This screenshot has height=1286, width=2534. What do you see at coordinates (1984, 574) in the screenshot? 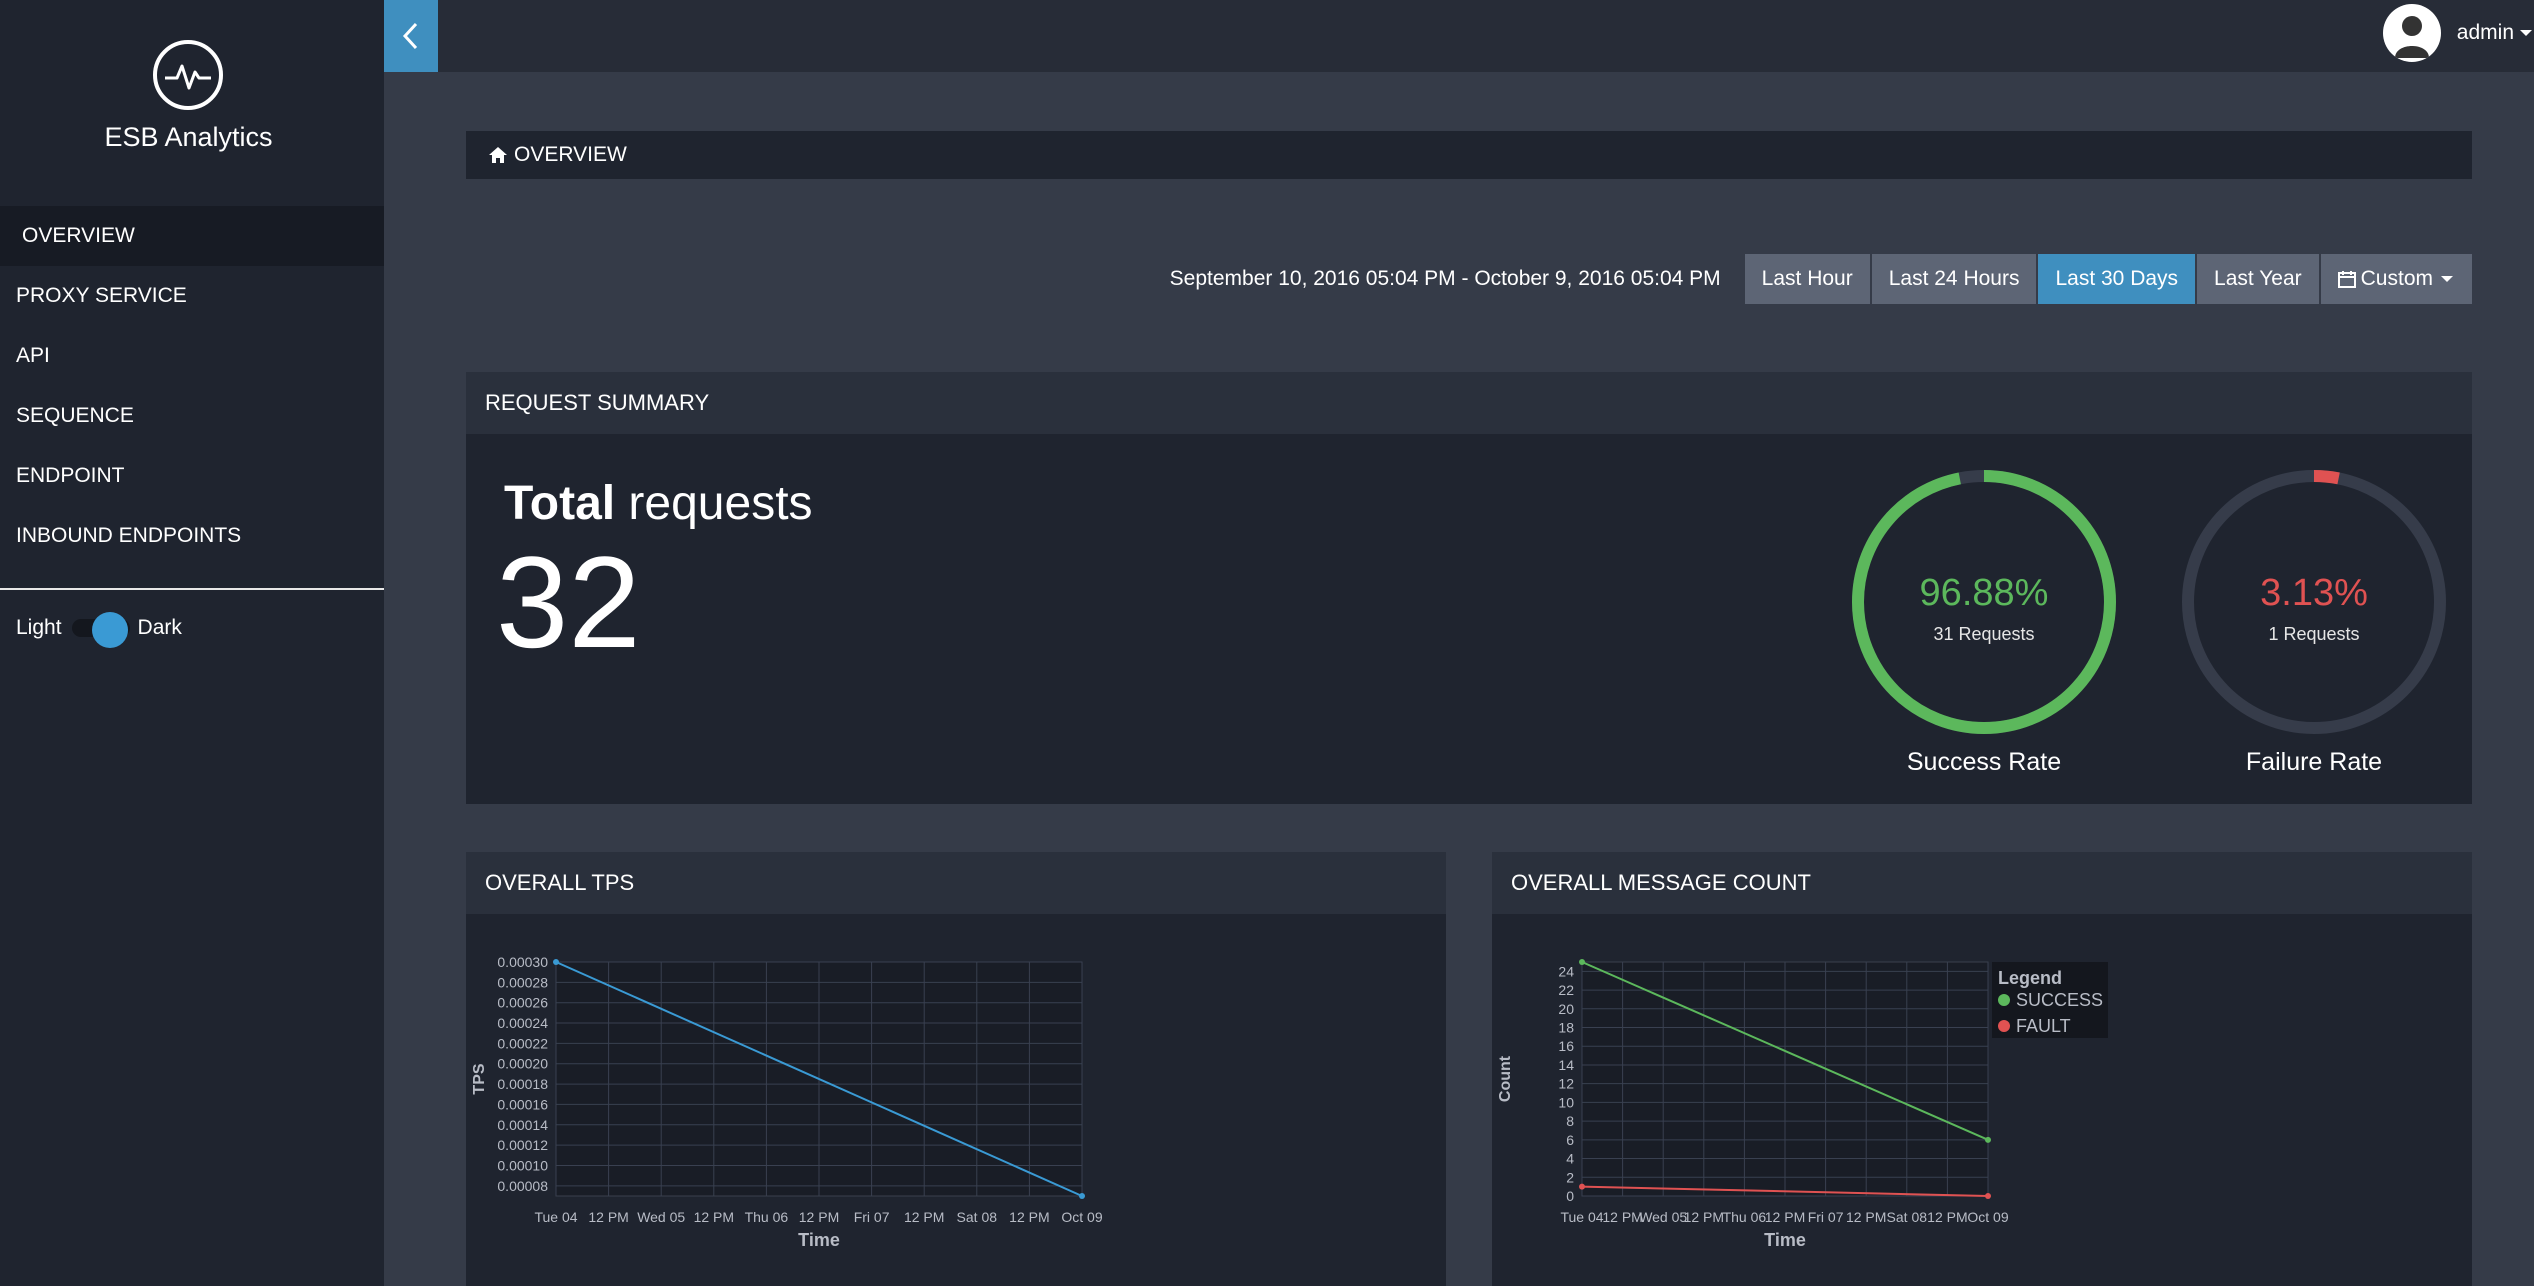
I see `success-rate-gauge: 96.88% 31 Requests Success Rate` at bounding box center [1984, 574].